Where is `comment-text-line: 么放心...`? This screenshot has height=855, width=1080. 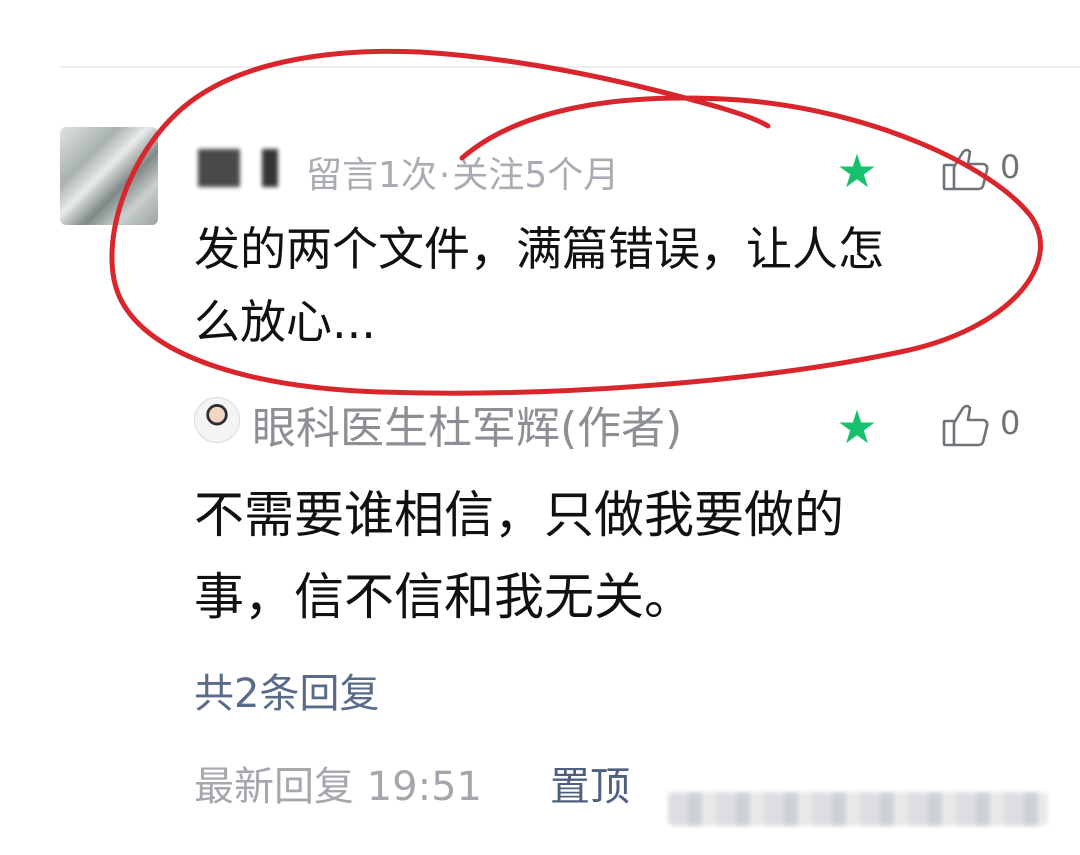
comment-text-line: 么放心... is located at coordinates (285, 322).